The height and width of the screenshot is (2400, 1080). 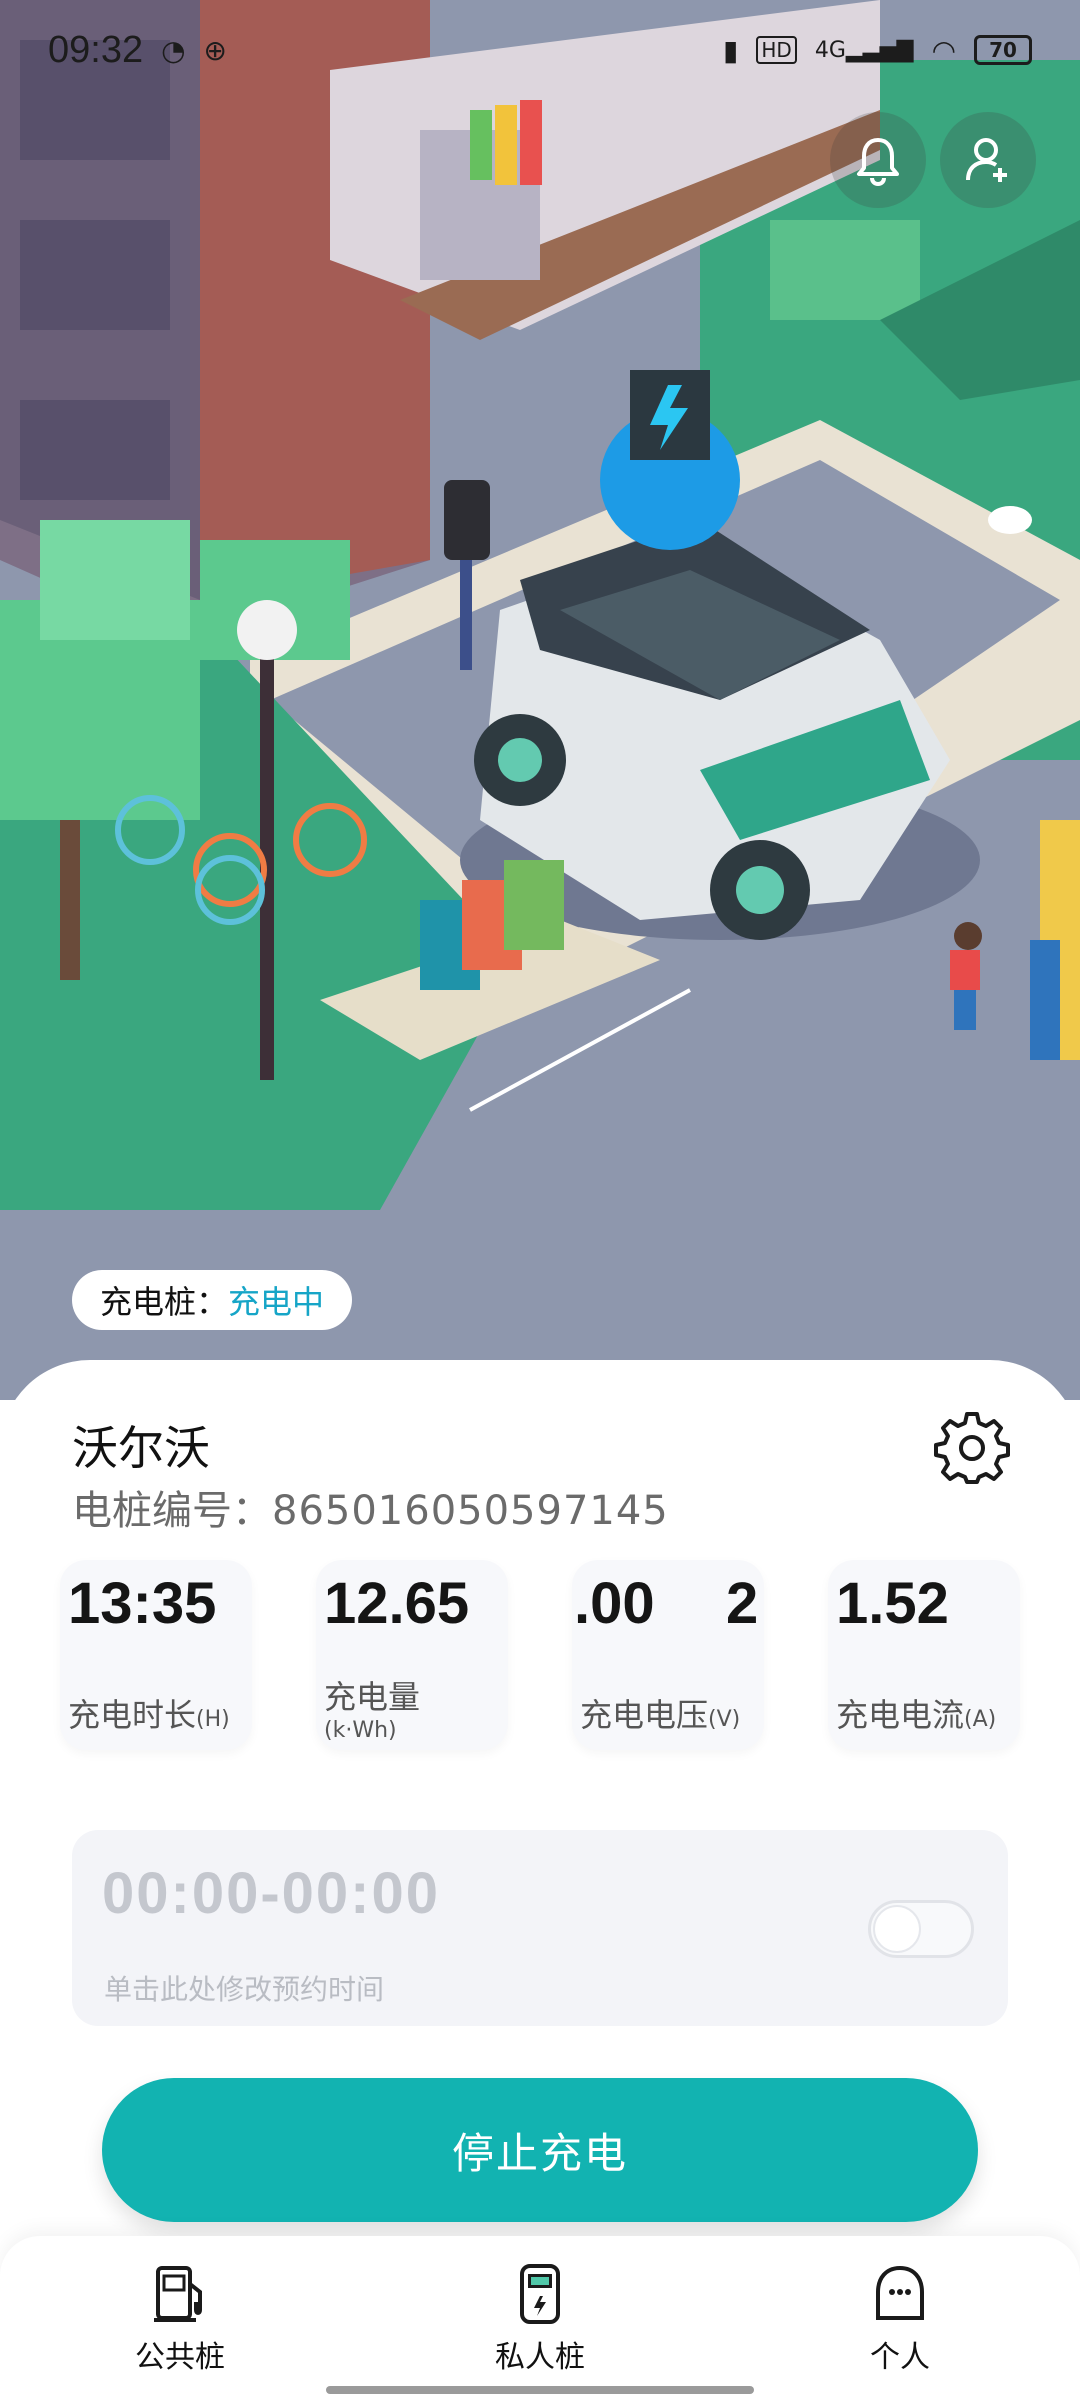 I want to click on stat-voltage-label-text: 充电电压, so click(x=644, y=1715).